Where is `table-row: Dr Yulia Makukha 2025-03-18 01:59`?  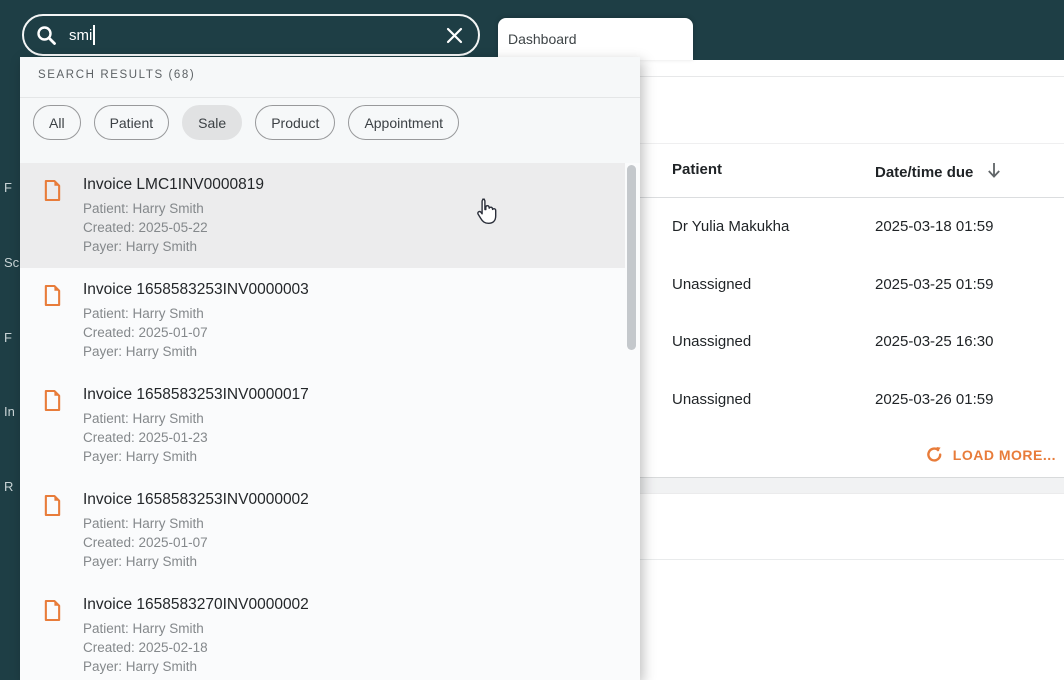
table-row: Dr Yulia Makukha 2025-03-18 01:59 is located at coordinates (852, 227).